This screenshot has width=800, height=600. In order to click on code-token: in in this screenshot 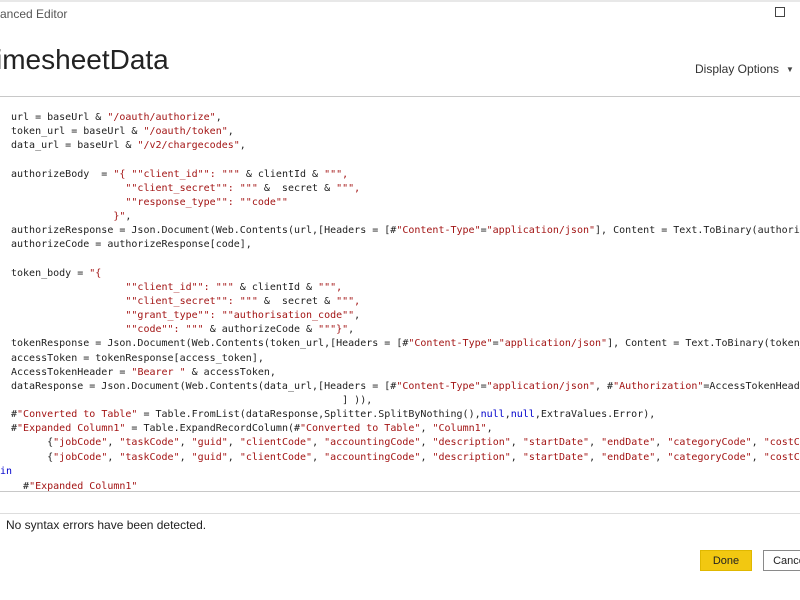, I will do `click(6, 471)`.